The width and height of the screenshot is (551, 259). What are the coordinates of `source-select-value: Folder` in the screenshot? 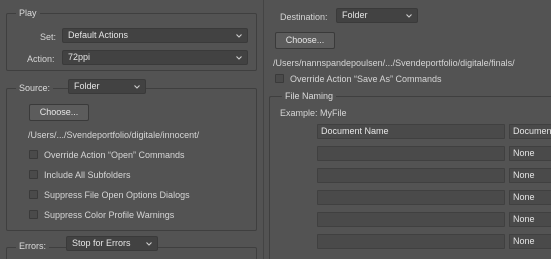 It's located at (87, 86).